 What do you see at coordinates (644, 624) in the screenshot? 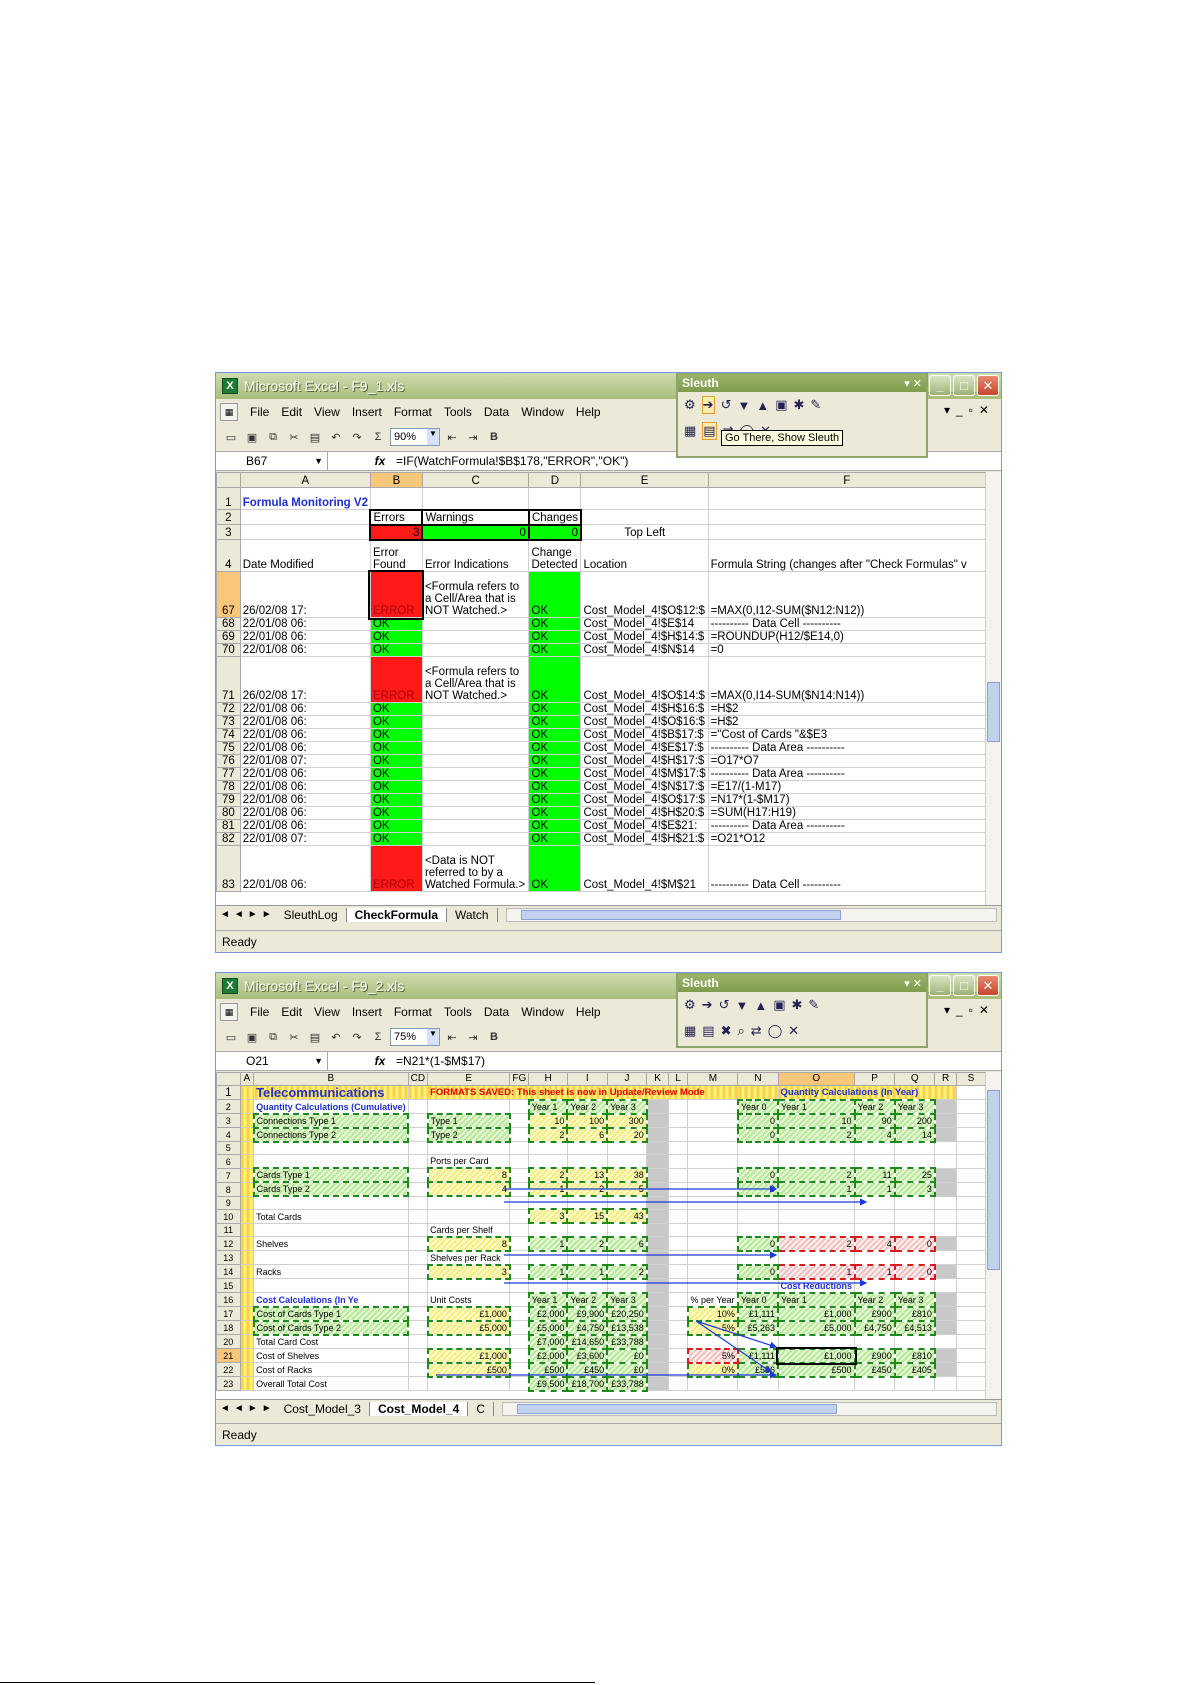
I see `cell-loc: Cost_Model_4!$E$14` at bounding box center [644, 624].